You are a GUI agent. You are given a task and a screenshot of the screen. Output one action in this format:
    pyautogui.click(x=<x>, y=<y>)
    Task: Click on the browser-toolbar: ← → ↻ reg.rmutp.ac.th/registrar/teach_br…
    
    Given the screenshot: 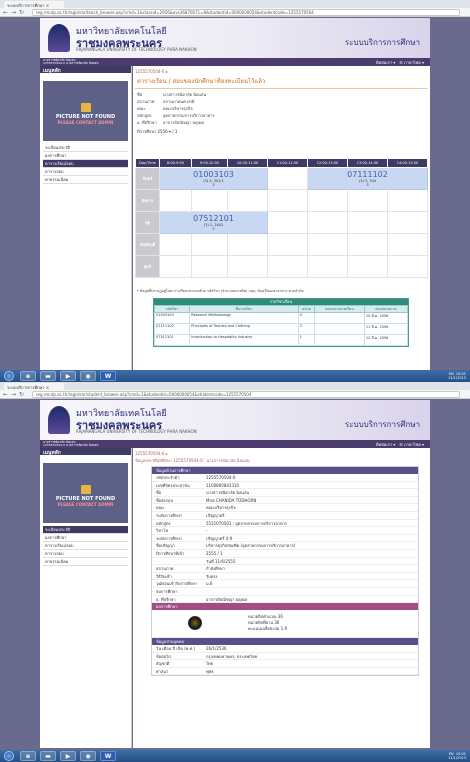 What is the action you would take?
    pyautogui.click(x=235, y=12)
    